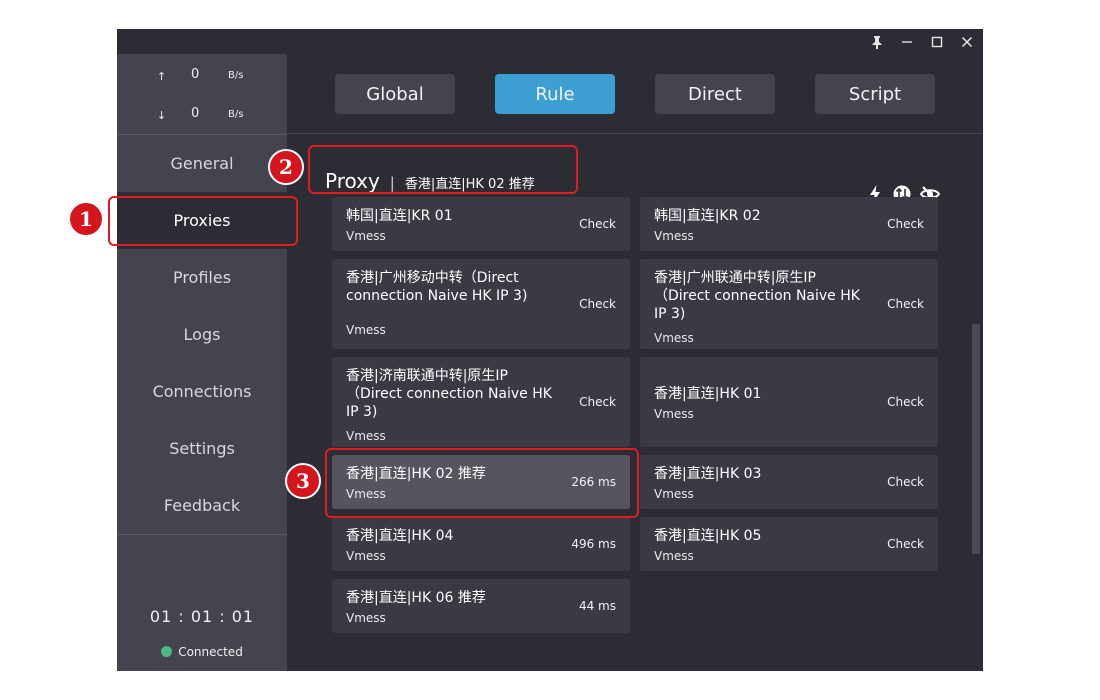  Describe the element at coordinates (395, 94) in the screenshot. I see `mode-global-button: Global` at that location.